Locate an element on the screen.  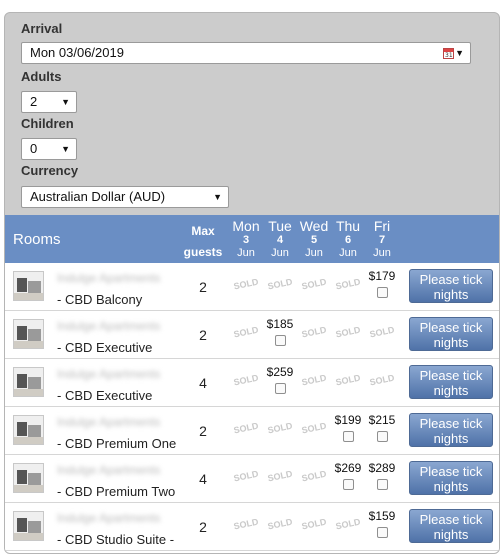
room-type: - CBD Executive is located at coordinates (105, 347).